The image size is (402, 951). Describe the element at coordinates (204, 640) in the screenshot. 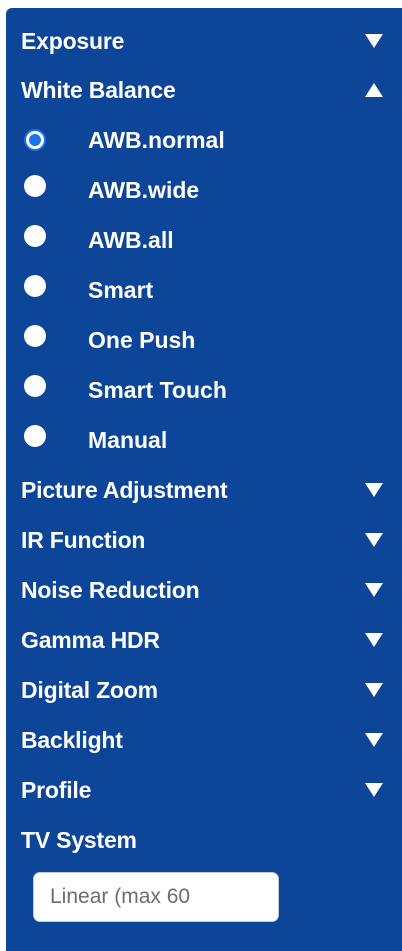

I see `section-header-gamma-hdr: Gamma HDR` at that location.